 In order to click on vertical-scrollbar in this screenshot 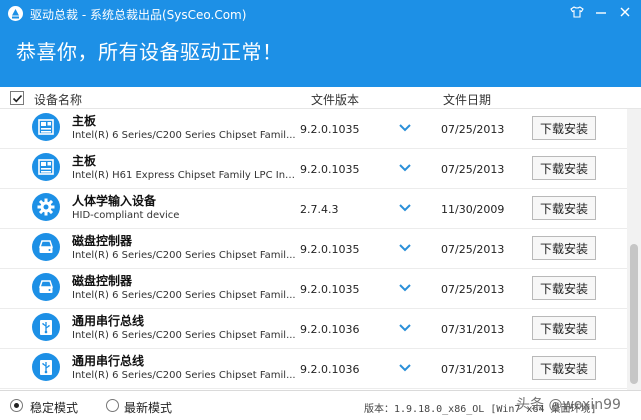, I will do `click(634, 249)`.